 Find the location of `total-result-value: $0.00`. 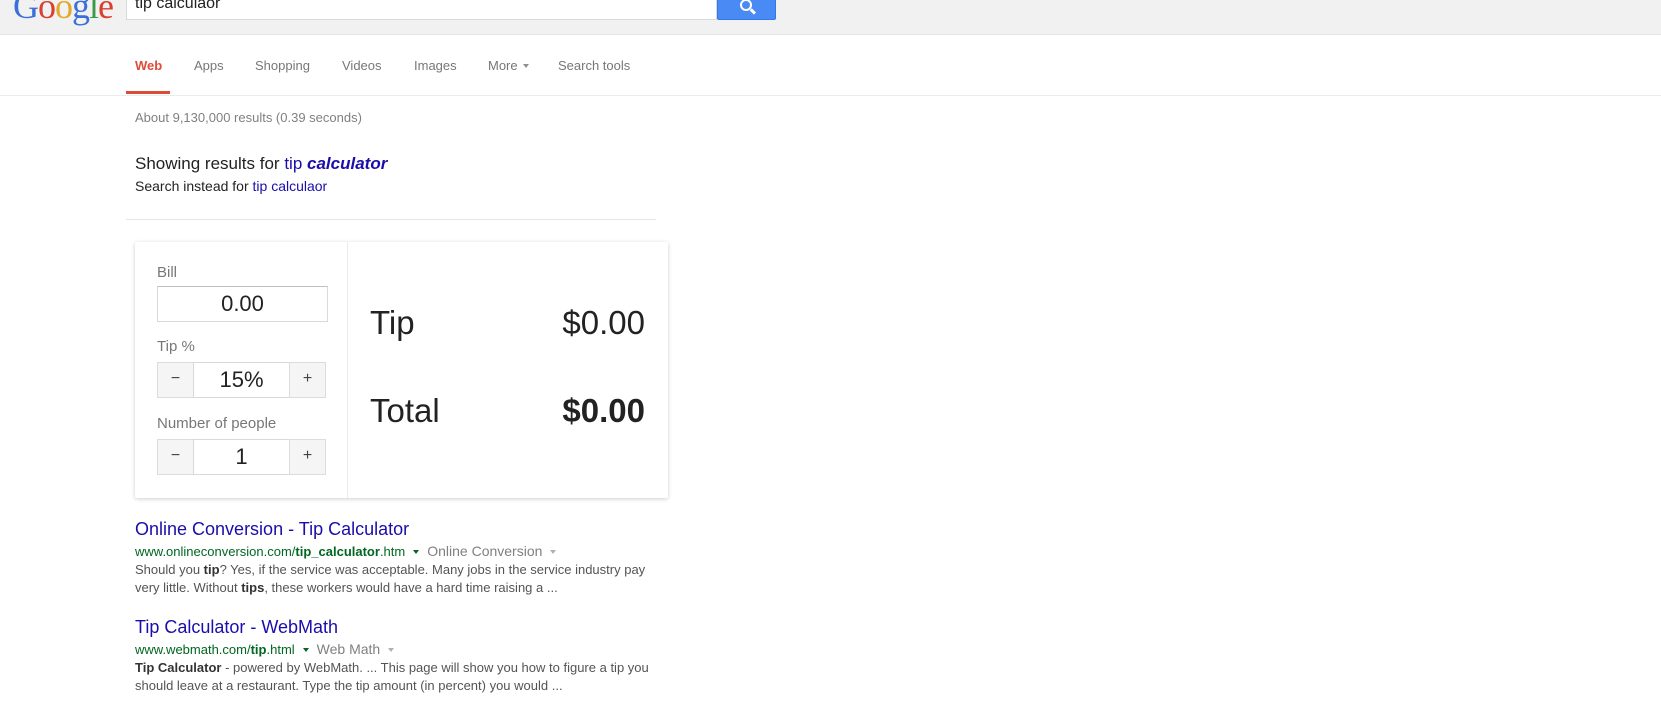

total-result-value: $0.00 is located at coordinates (603, 410).